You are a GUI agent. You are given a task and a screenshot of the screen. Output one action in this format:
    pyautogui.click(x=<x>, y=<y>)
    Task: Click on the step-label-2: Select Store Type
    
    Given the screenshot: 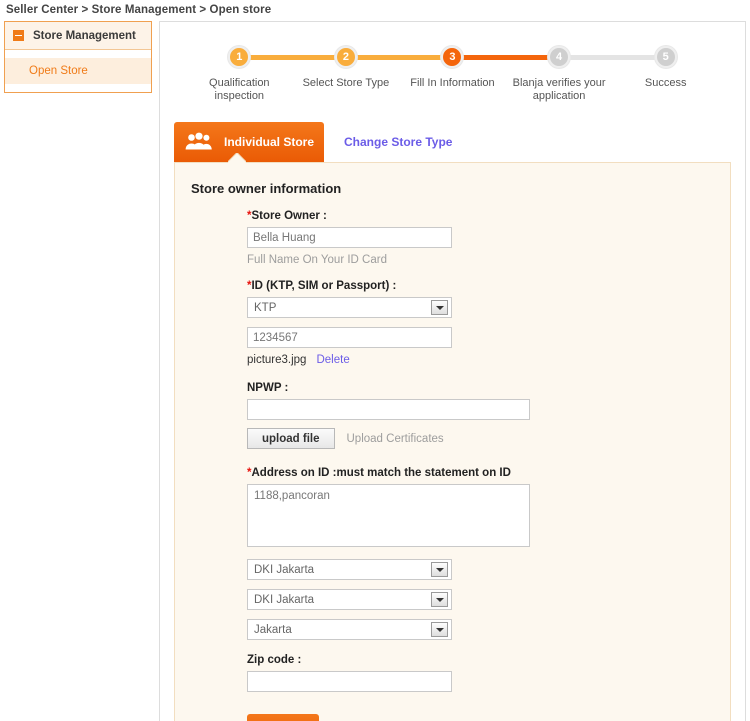 What is the action you would take?
    pyautogui.click(x=346, y=83)
    